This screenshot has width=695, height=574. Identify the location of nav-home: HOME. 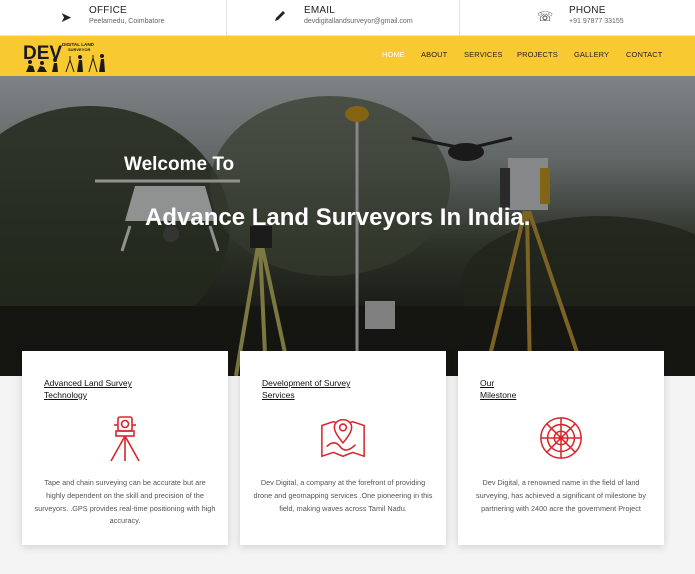
(393, 54).